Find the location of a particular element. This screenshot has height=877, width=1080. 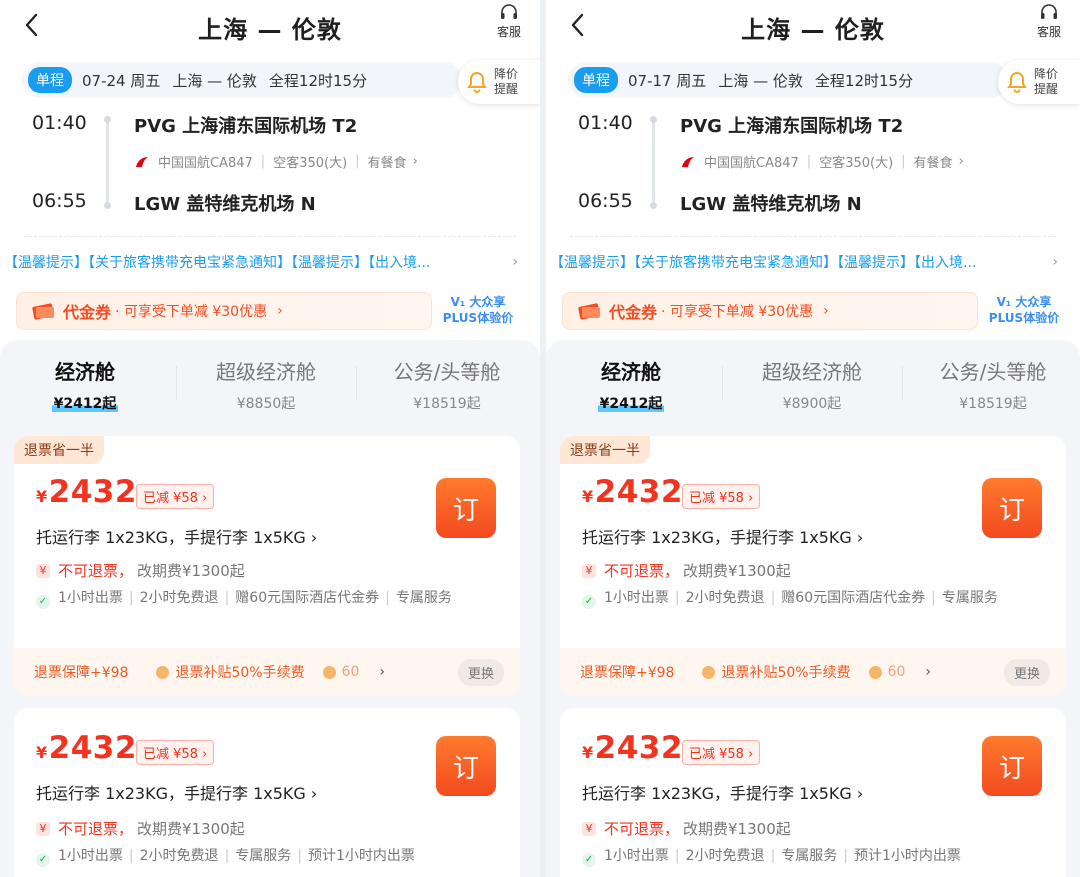

trip-date: 07-24 周五 is located at coordinates (121, 80).